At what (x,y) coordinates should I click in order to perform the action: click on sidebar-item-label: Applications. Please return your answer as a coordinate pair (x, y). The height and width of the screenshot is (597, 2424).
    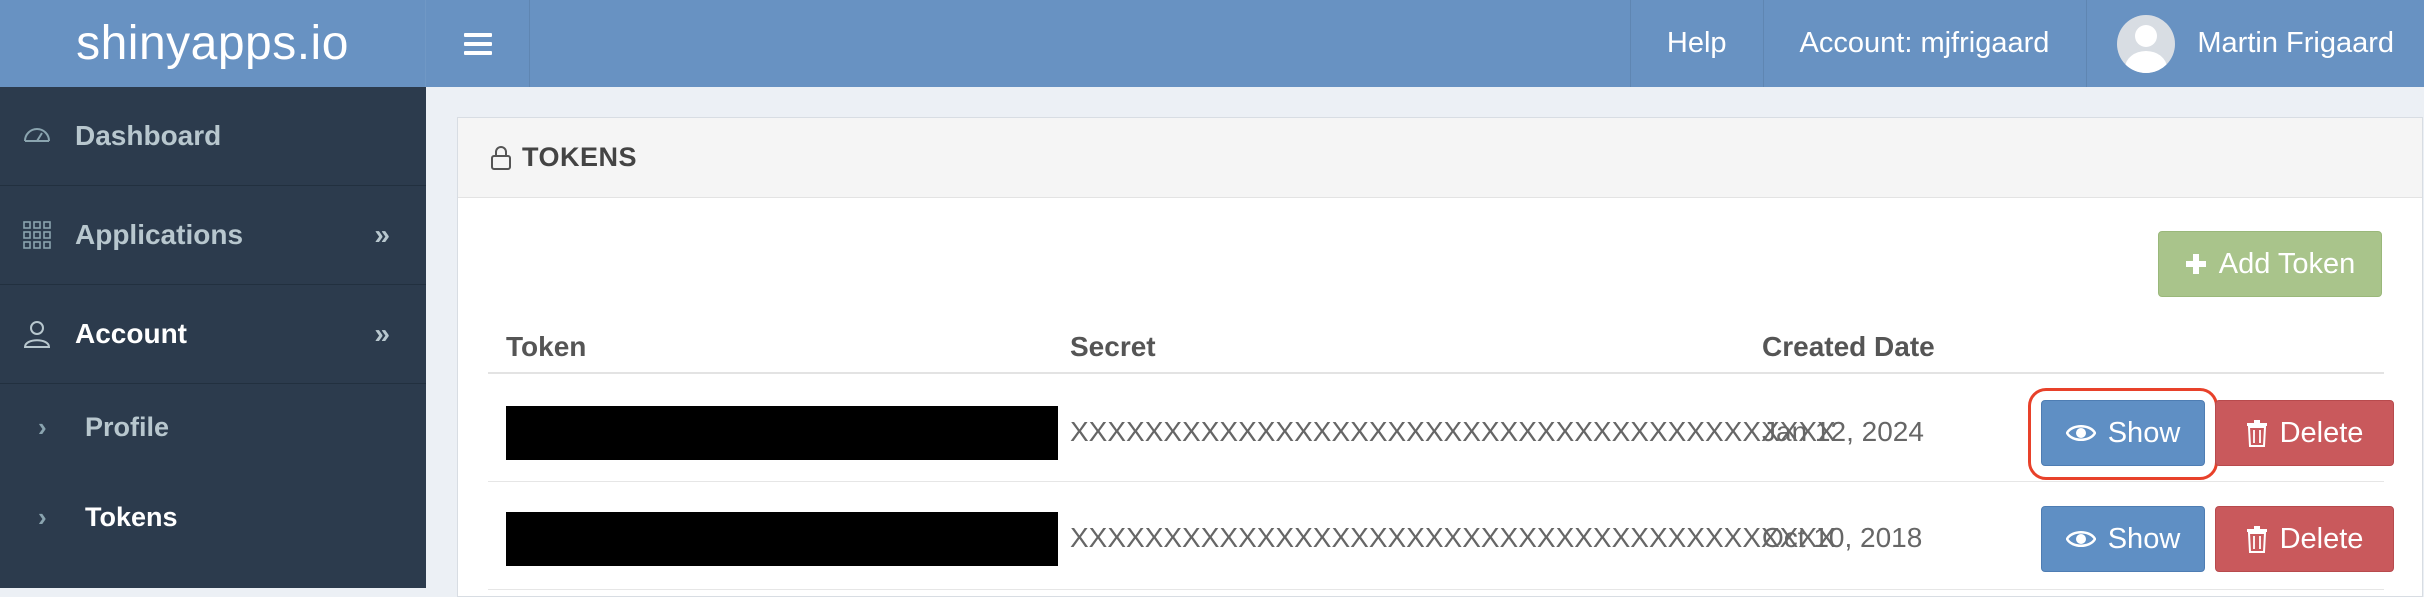
    Looking at the image, I should click on (159, 234).